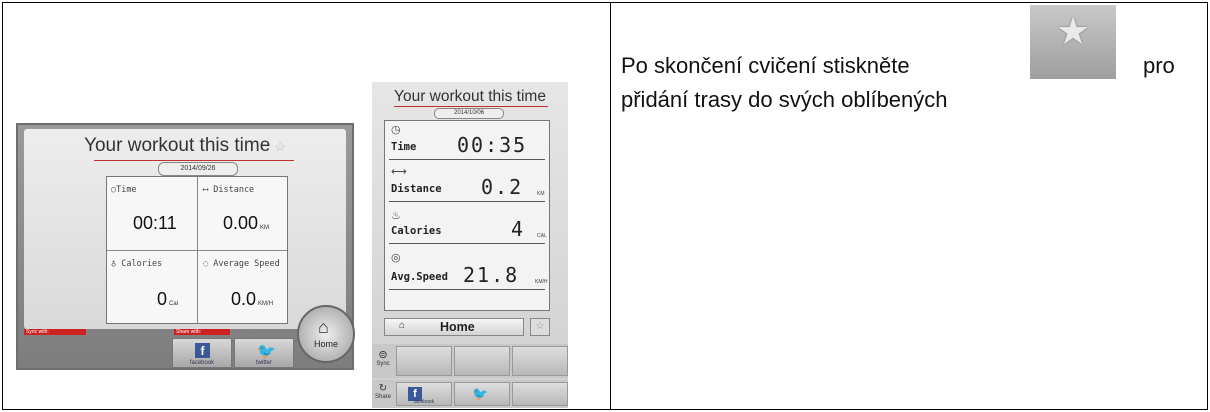 This screenshot has width=1210, height=412. I want to click on share-with-label: Share with:, so click(202, 332).